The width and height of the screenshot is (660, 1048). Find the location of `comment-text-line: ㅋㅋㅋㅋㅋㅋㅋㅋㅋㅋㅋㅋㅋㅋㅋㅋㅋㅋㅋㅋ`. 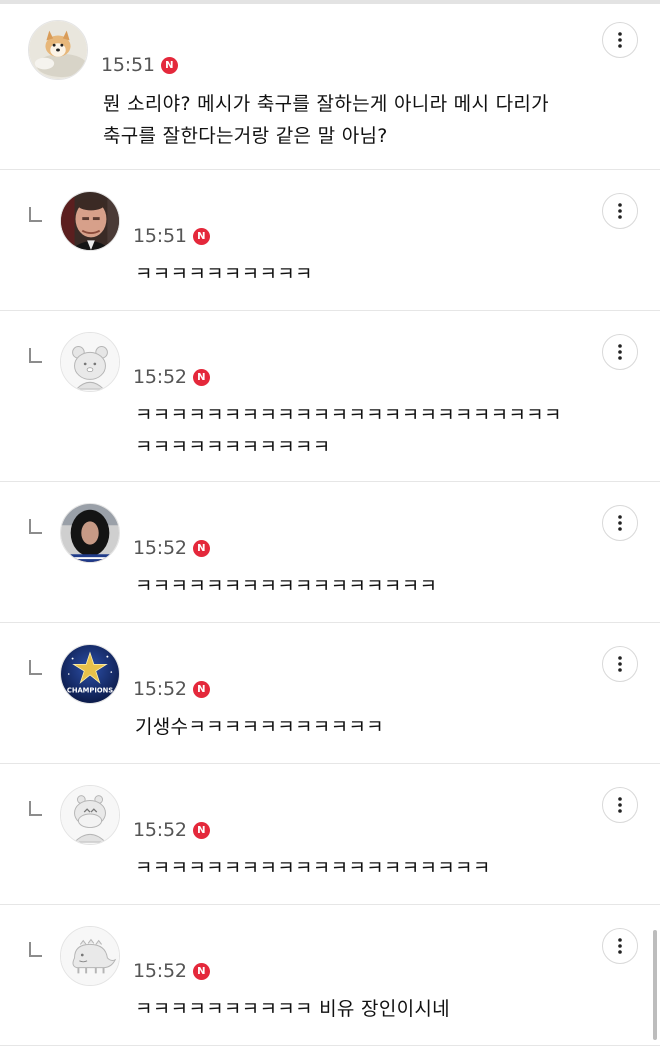

comment-text-line: ㅋㅋㅋㅋㅋㅋㅋㅋㅋㅋㅋㅋㅋㅋㅋㅋㅋㅋㅋㅋ is located at coordinates (313, 868).